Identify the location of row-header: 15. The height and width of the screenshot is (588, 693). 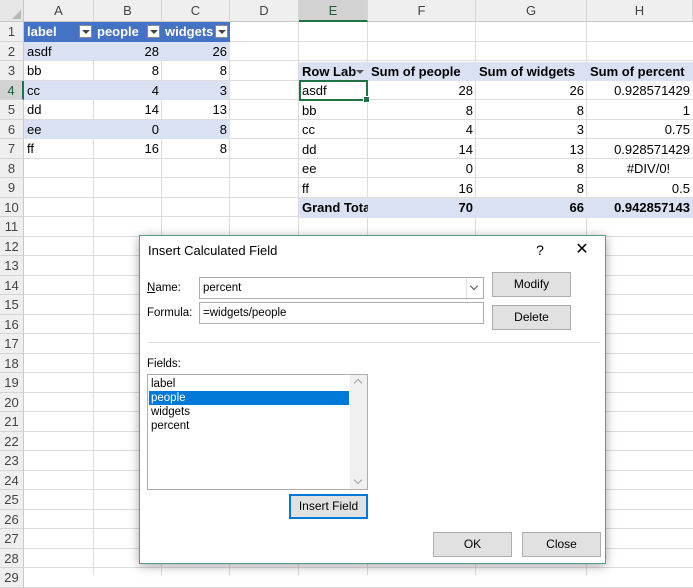
(12, 305).